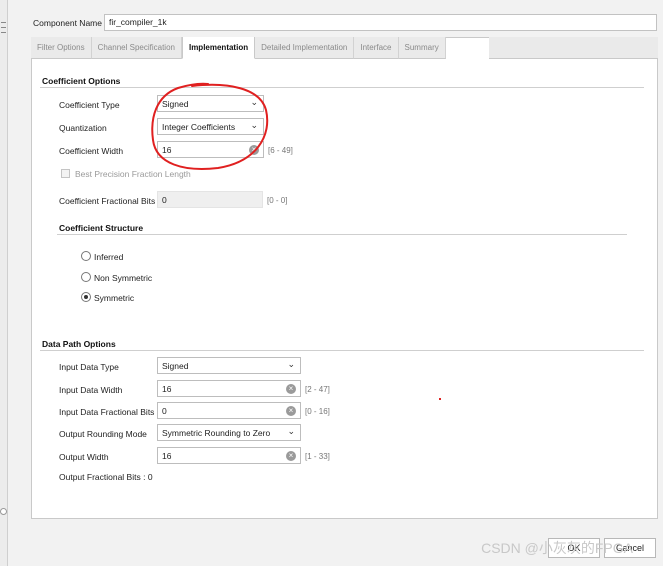 This screenshot has width=663, height=566. Describe the element at coordinates (277, 200) in the screenshot. I see `coefficient-fractional-bits-range: [0 - 0]` at that location.